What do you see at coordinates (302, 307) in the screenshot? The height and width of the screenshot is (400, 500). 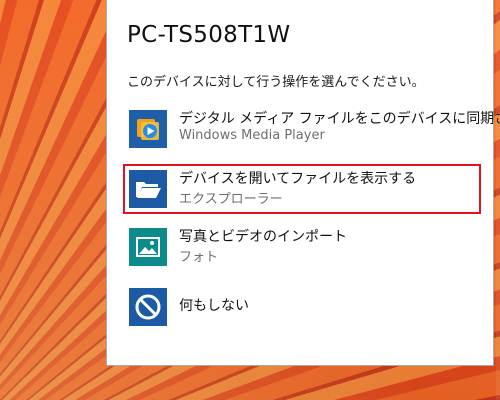 I see `option-do-nothing: 何もしない` at bounding box center [302, 307].